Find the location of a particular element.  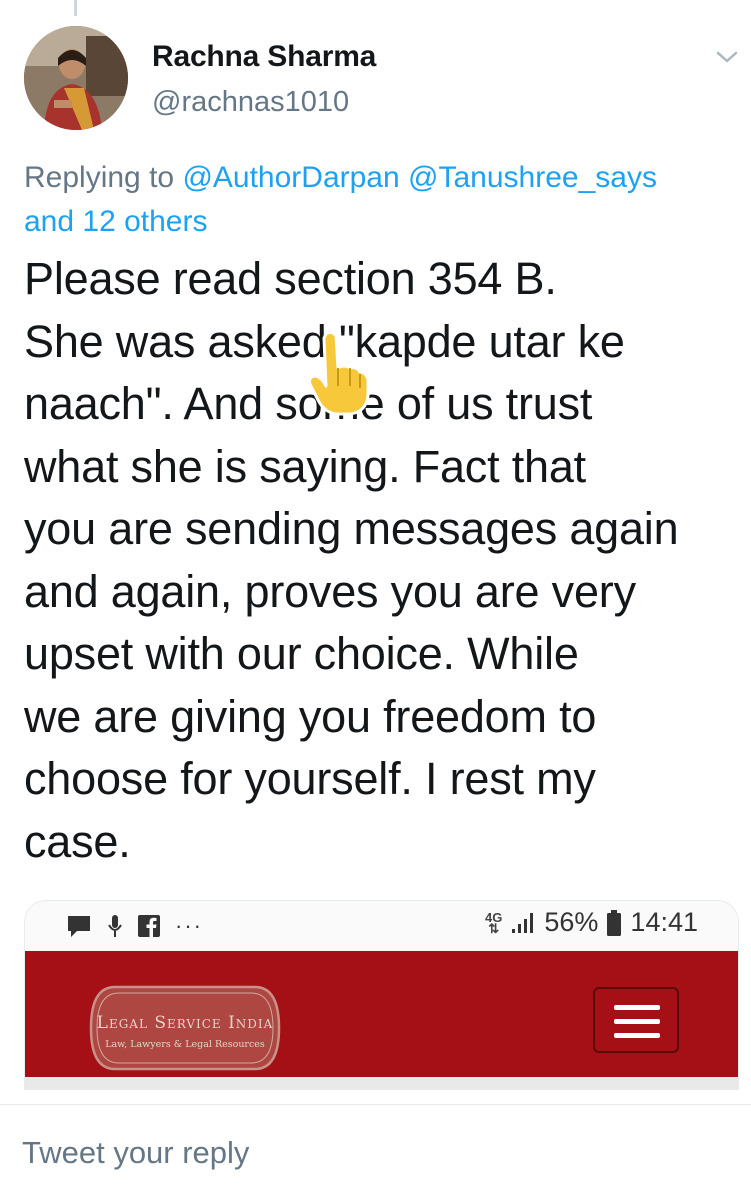

logo-subtitle: Law, Lawyers & Legal Resources is located at coordinates (185, 1044).